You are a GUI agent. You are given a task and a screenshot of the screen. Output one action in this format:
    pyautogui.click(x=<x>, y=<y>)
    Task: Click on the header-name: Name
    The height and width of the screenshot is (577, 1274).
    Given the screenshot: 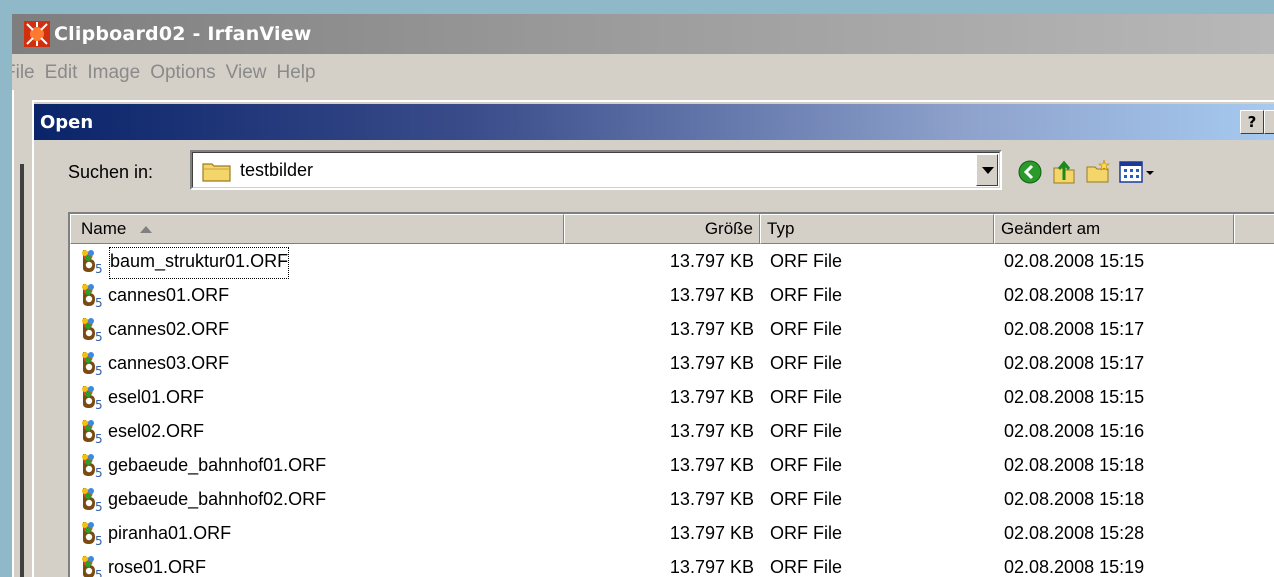 What is the action you would take?
    pyautogui.click(x=317, y=229)
    